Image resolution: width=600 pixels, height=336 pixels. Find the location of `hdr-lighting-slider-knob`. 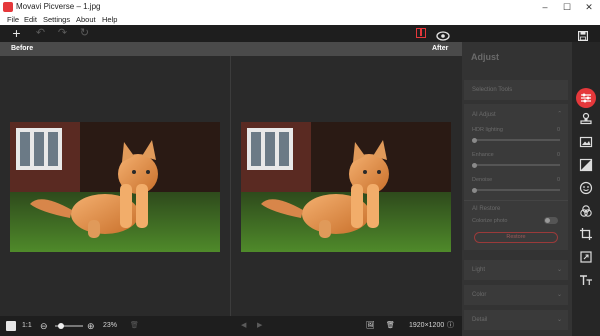

hdr-lighting-slider-knob is located at coordinates (474, 140).